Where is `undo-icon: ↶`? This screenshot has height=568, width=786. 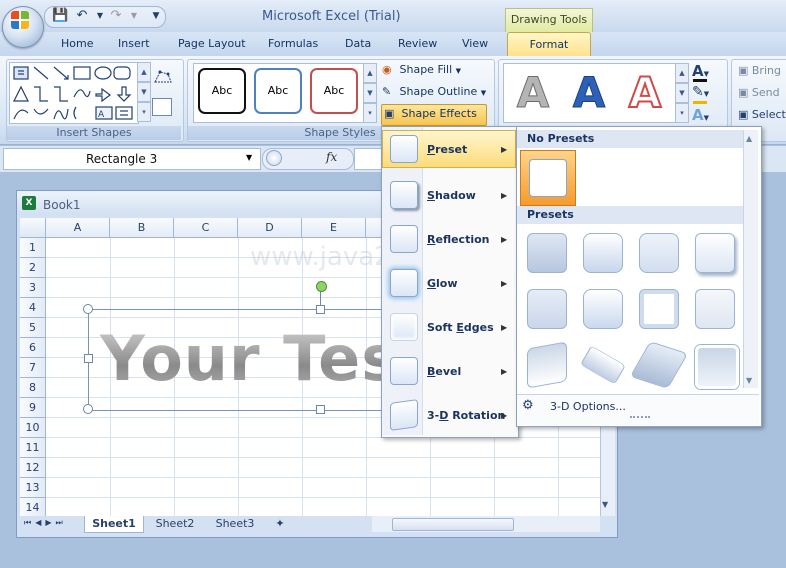
undo-icon: ↶ is located at coordinates (82, 16).